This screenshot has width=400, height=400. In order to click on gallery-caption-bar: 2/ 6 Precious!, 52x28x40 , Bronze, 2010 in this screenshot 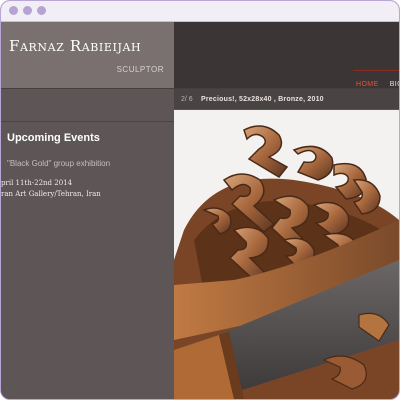, I will do `click(286, 99)`.